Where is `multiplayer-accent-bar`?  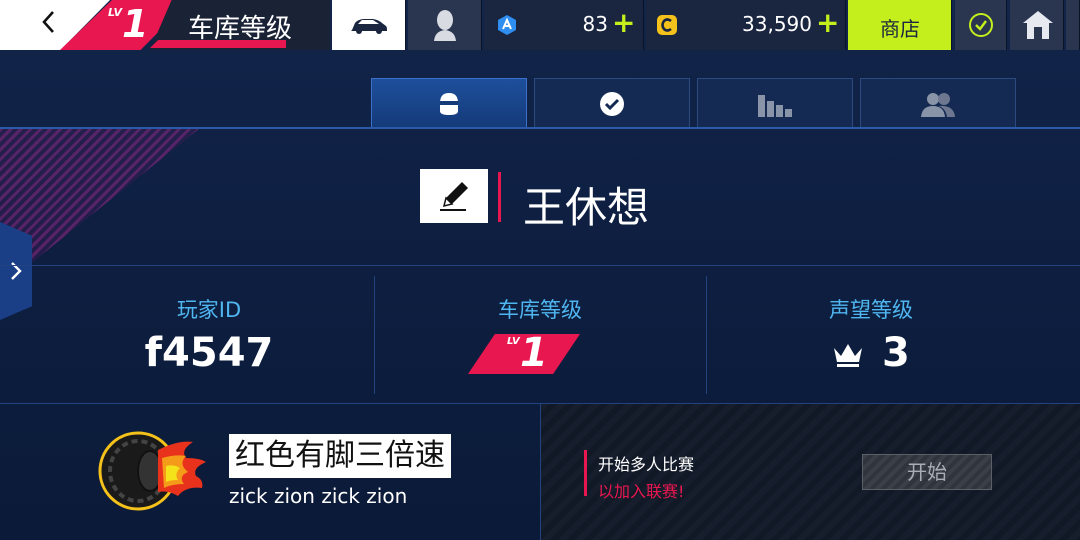
multiplayer-accent-bar is located at coordinates (585, 473).